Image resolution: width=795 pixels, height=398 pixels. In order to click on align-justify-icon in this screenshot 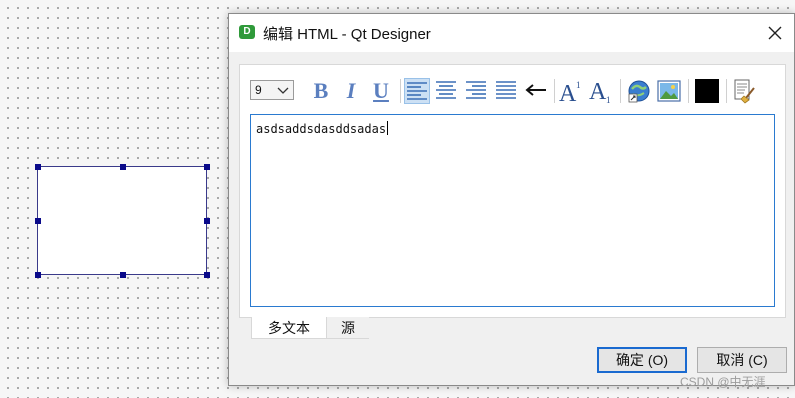, I will do `click(506, 90)`.